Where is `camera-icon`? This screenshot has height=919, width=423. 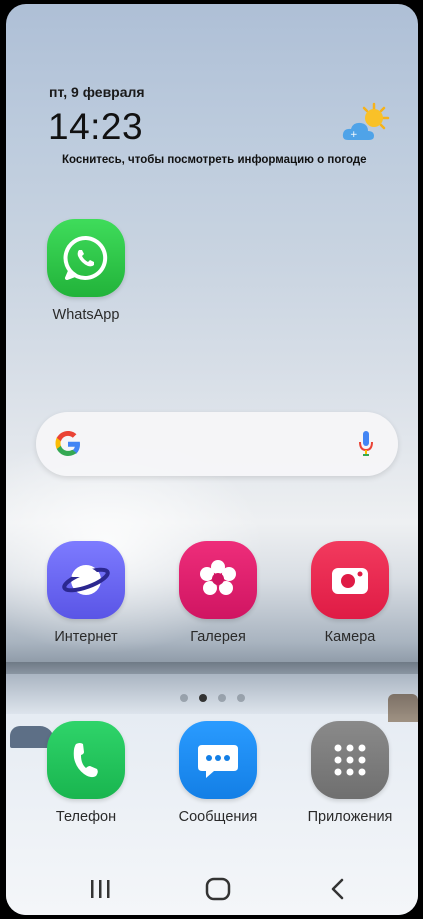
camera-icon is located at coordinates (350, 580).